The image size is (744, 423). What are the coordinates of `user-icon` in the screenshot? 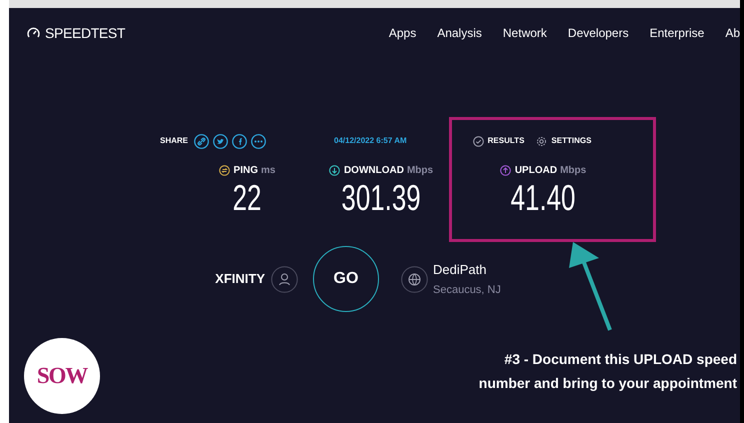 It's located at (284, 279).